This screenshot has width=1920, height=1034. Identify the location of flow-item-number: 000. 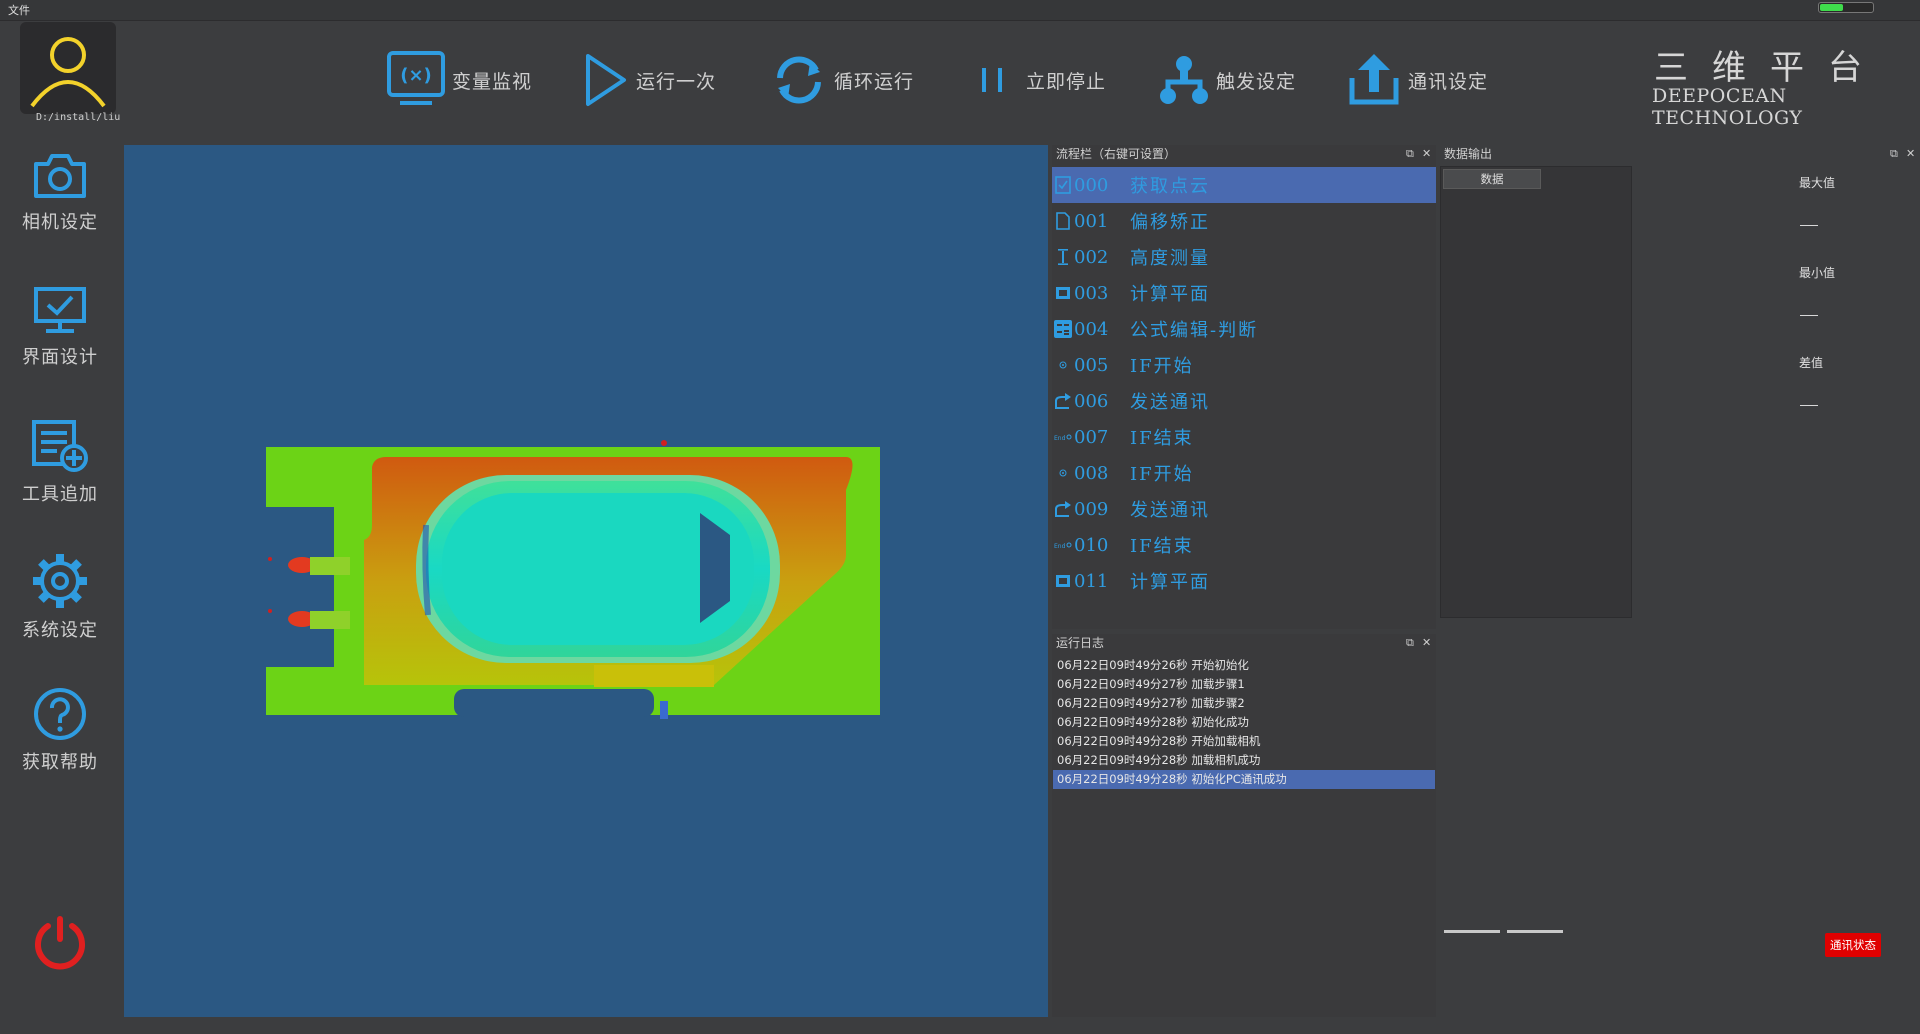
(1091, 185).